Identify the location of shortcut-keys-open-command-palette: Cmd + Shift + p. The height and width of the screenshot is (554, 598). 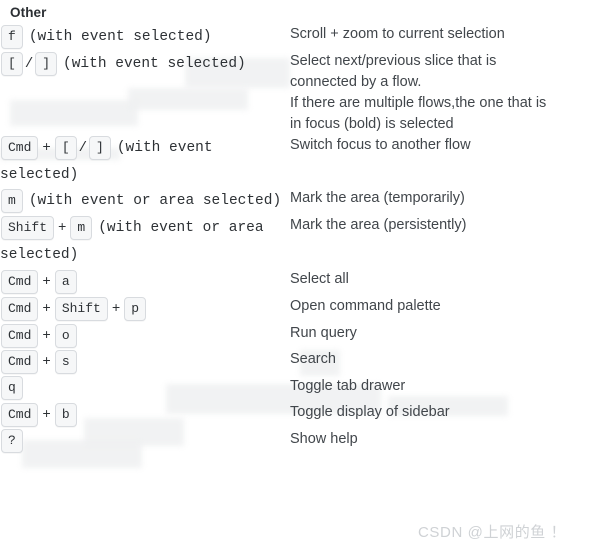
(145, 309).